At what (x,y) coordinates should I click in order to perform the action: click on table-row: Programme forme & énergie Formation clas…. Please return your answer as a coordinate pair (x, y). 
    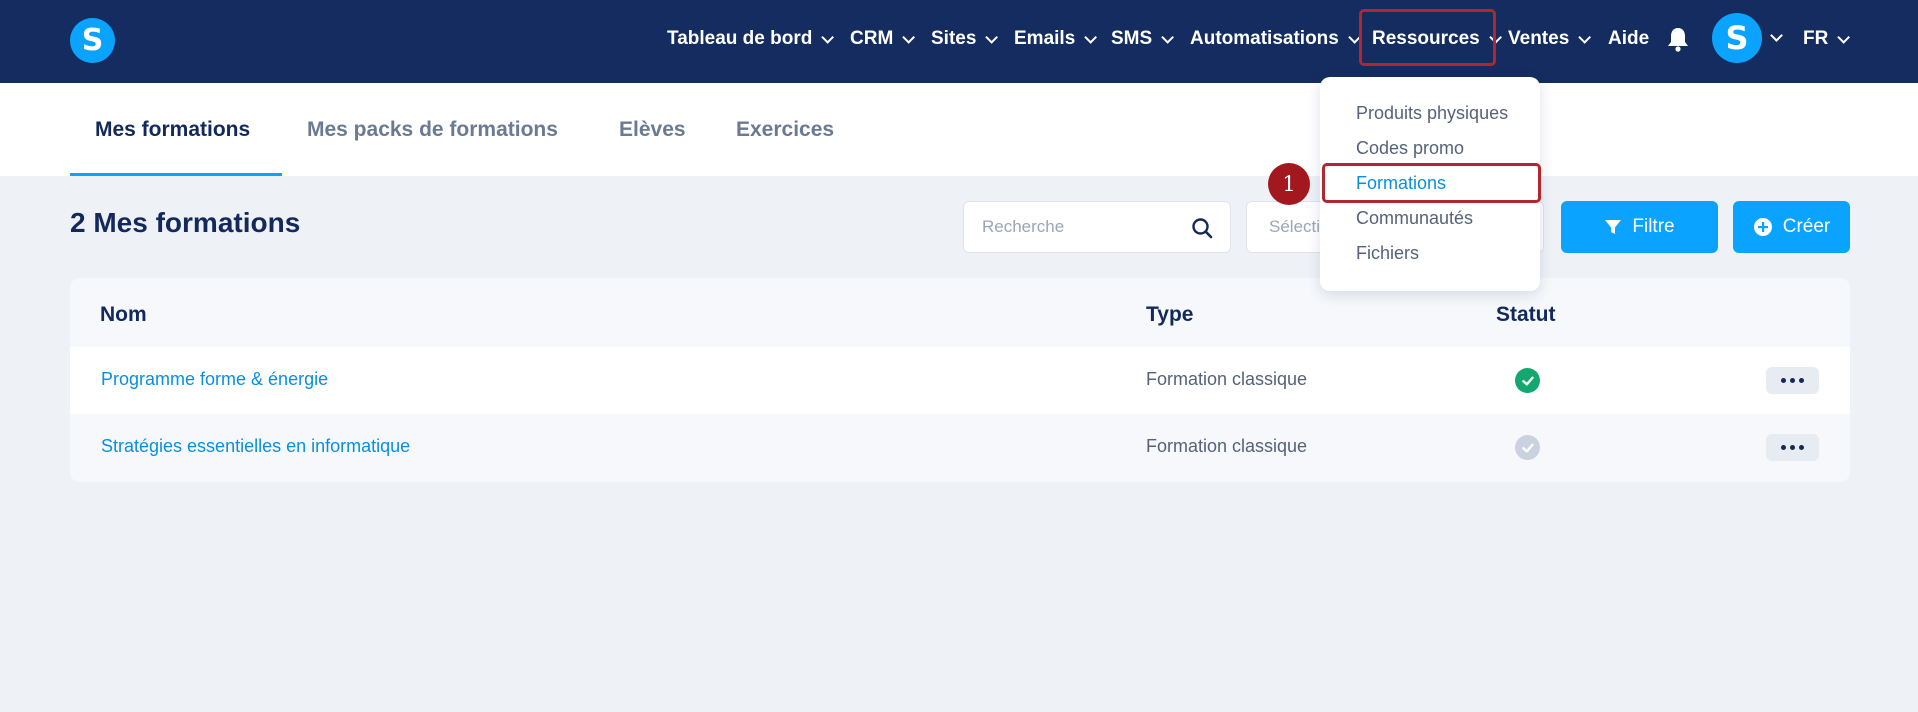
    Looking at the image, I should click on (960, 380).